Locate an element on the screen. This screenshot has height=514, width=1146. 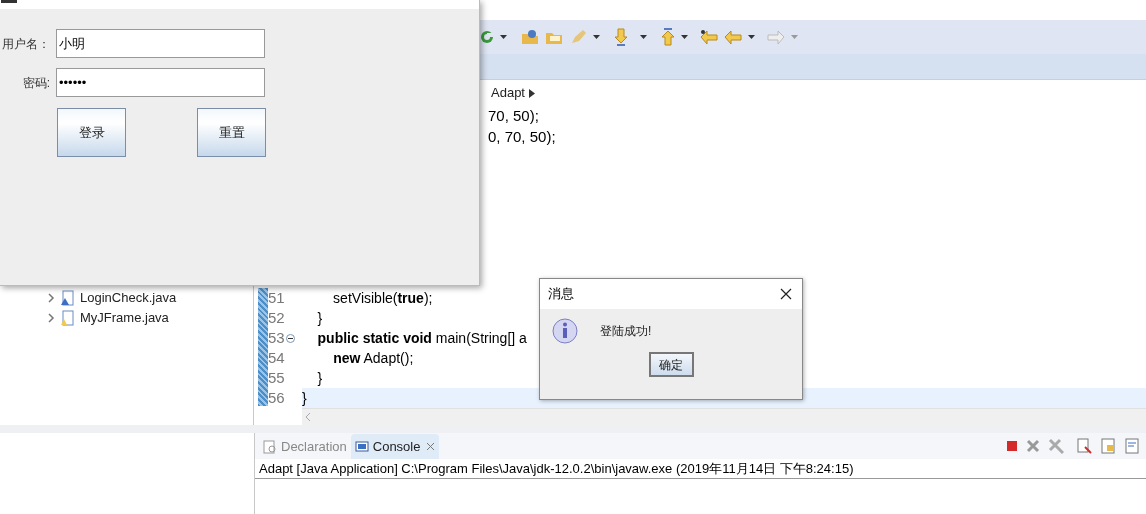
file-name: MyJFrame.java is located at coordinates (124, 318).